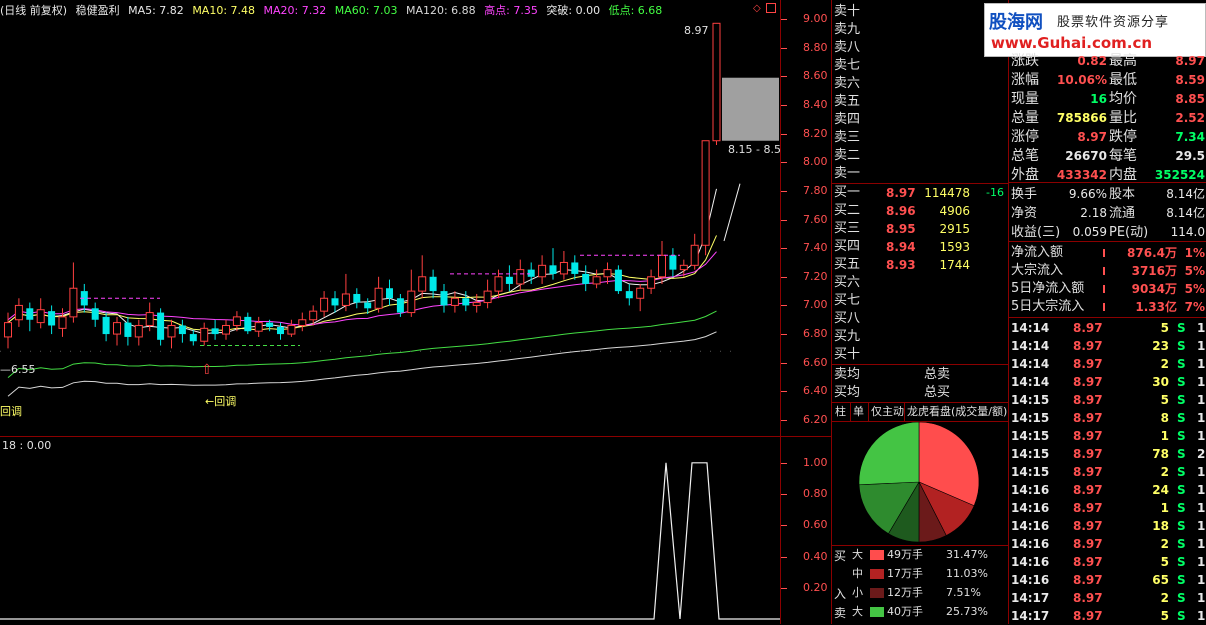 The width and height of the screenshot is (1206, 625). Describe the element at coordinates (847, 374) in the screenshot. I see `avg-sell-label: 卖均` at that location.